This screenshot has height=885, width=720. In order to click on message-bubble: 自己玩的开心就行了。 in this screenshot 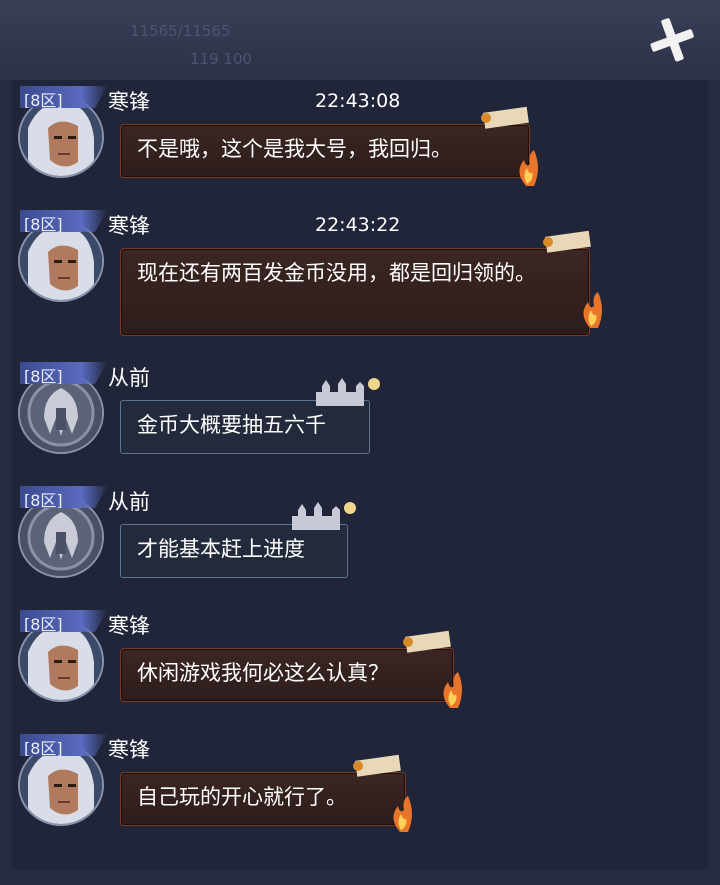, I will do `click(263, 799)`.